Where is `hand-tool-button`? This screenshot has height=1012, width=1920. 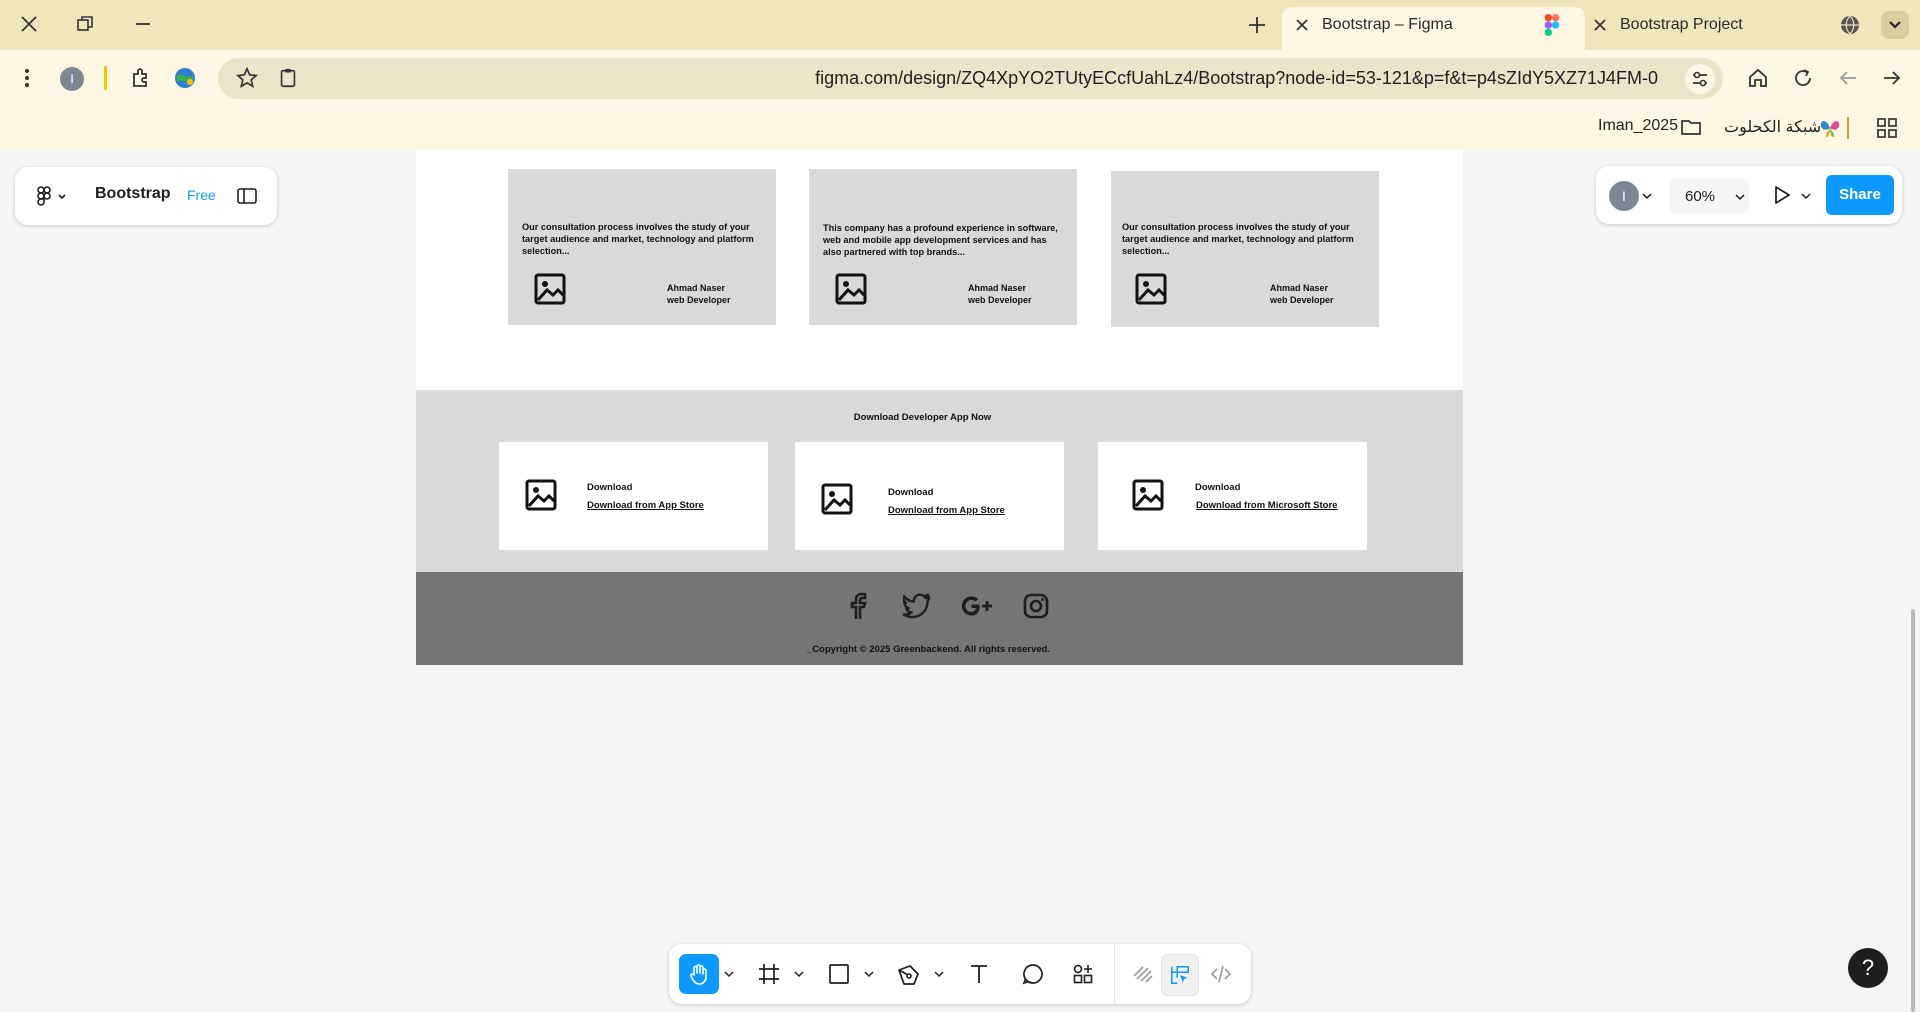
hand-tool-button is located at coordinates (699, 974).